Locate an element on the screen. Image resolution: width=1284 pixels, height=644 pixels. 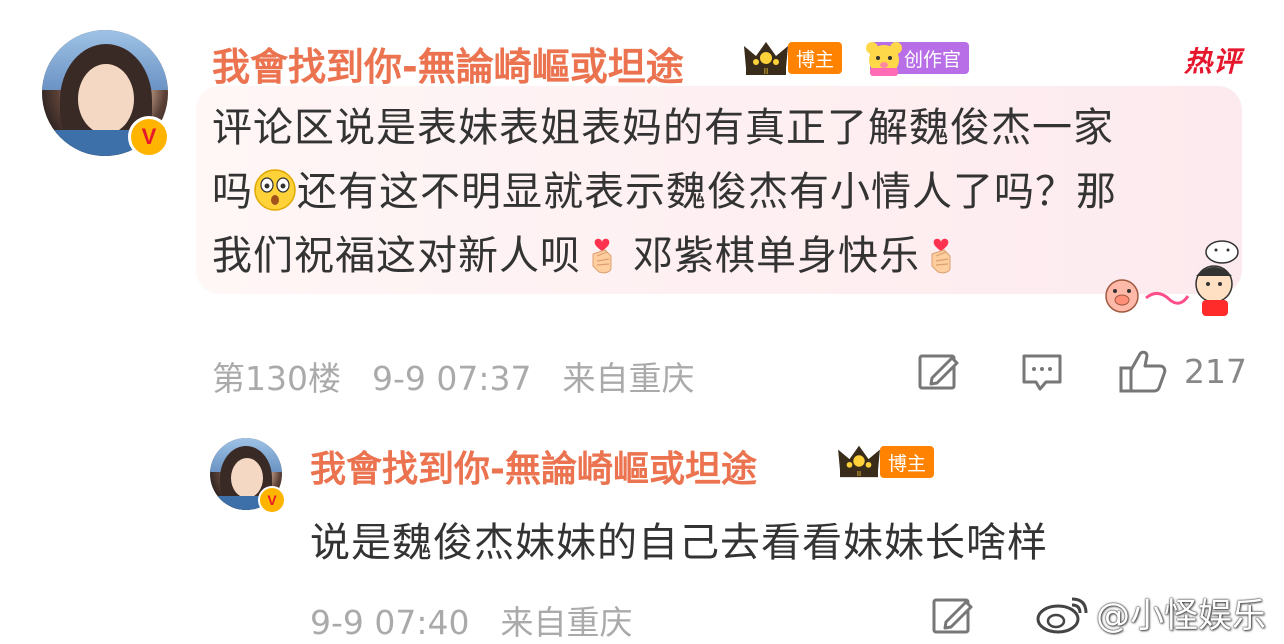
floor-number: 第130楼 is located at coordinates (276, 378).